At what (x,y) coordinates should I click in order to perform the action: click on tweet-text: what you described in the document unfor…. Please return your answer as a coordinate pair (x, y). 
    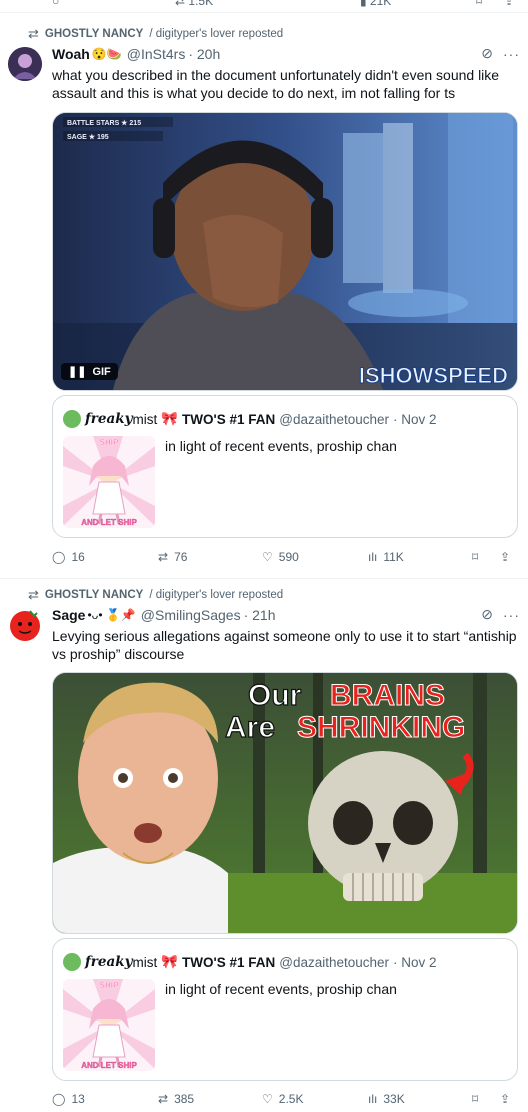
    Looking at the image, I should click on (276, 84).